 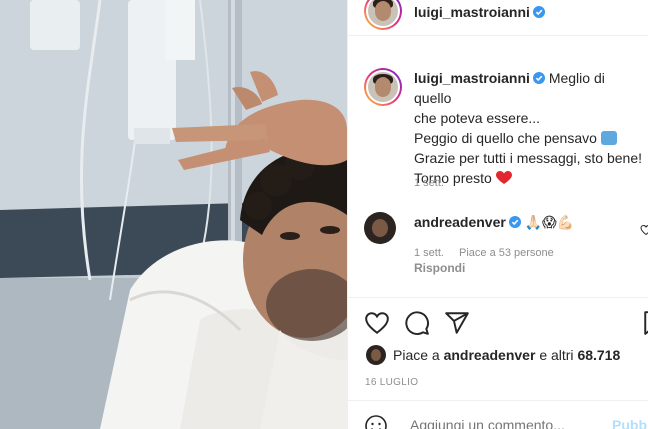 I want to click on likes-summary: Piace a andreadenver e altri 68.718, so click(x=506, y=355).